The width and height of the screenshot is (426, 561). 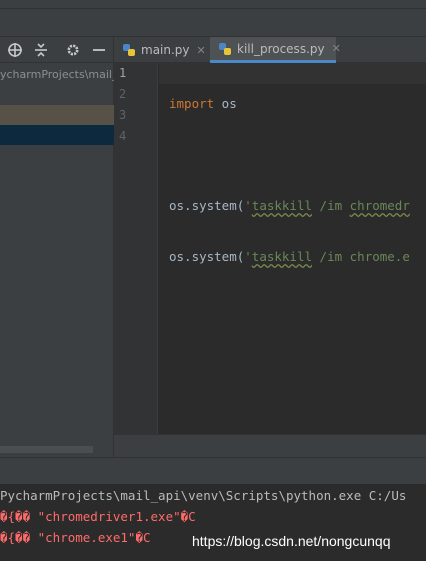 What do you see at coordinates (192, 103) in the screenshot?
I see `keyword: import` at bounding box center [192, 103].